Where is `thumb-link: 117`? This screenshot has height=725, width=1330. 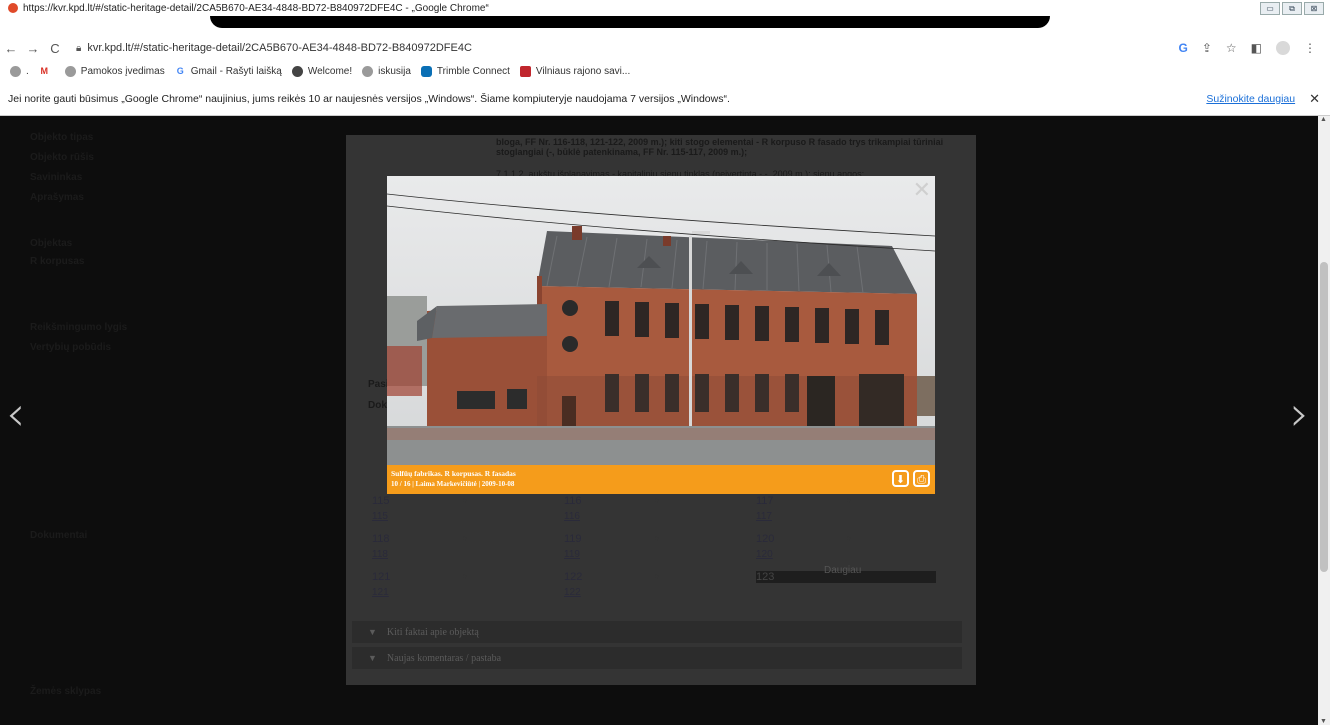 thumb-link: 117 is located at coordinates (765, 516).